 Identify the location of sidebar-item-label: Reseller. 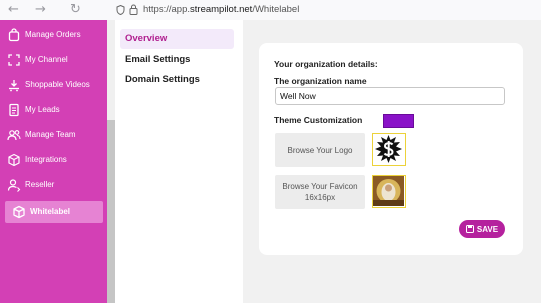
(40, 184).